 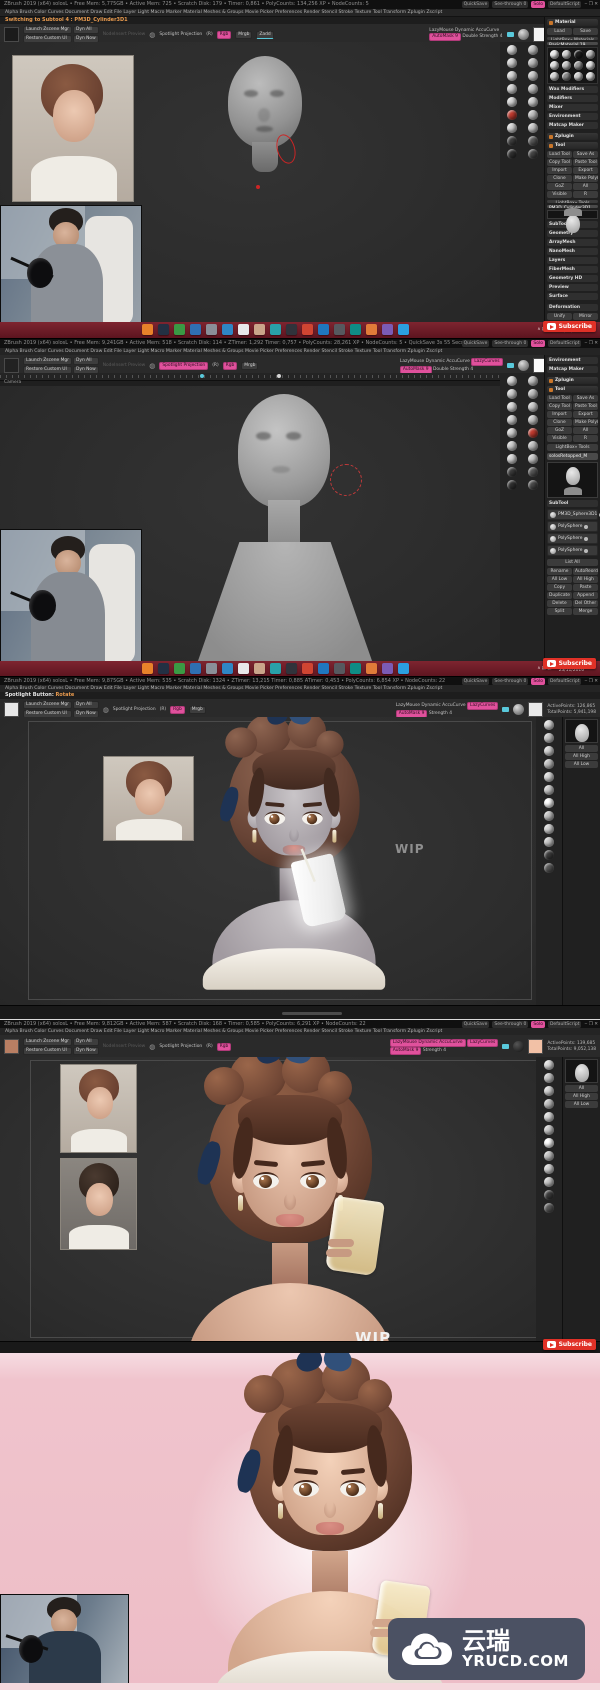 What do you see at coordinates (559, 406) in the screenshot?
I see `tool-palette-button: Copy Tool` at bounding box center [559, 406].